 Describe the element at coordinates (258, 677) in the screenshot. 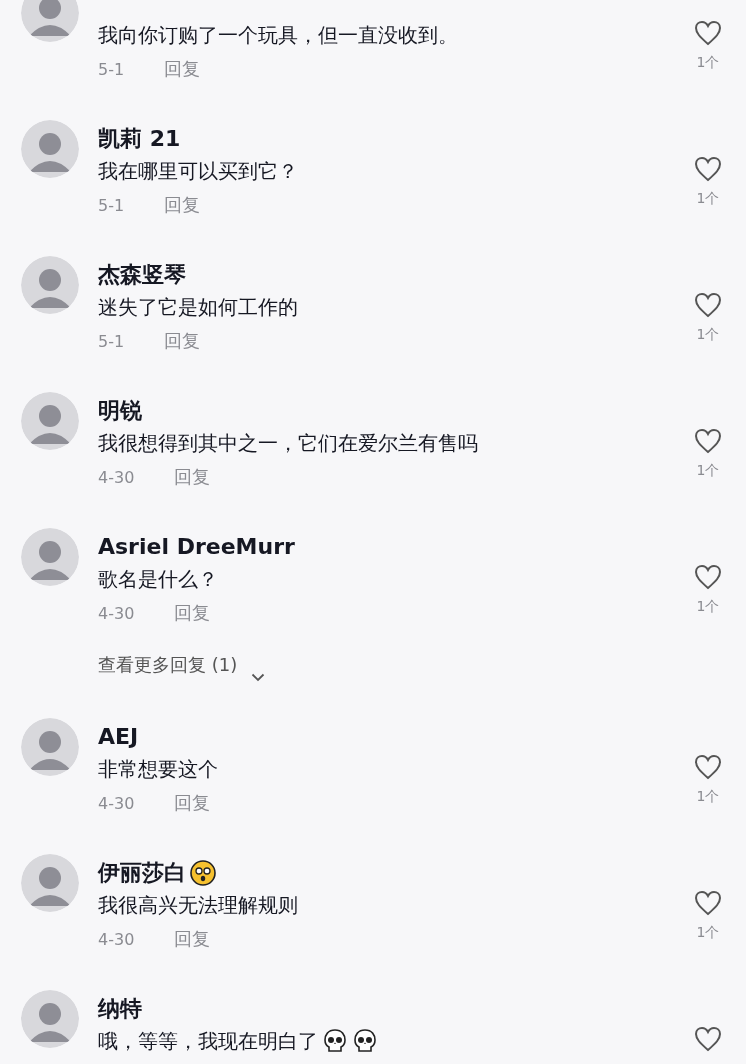

I see `caret-icon` at that location.